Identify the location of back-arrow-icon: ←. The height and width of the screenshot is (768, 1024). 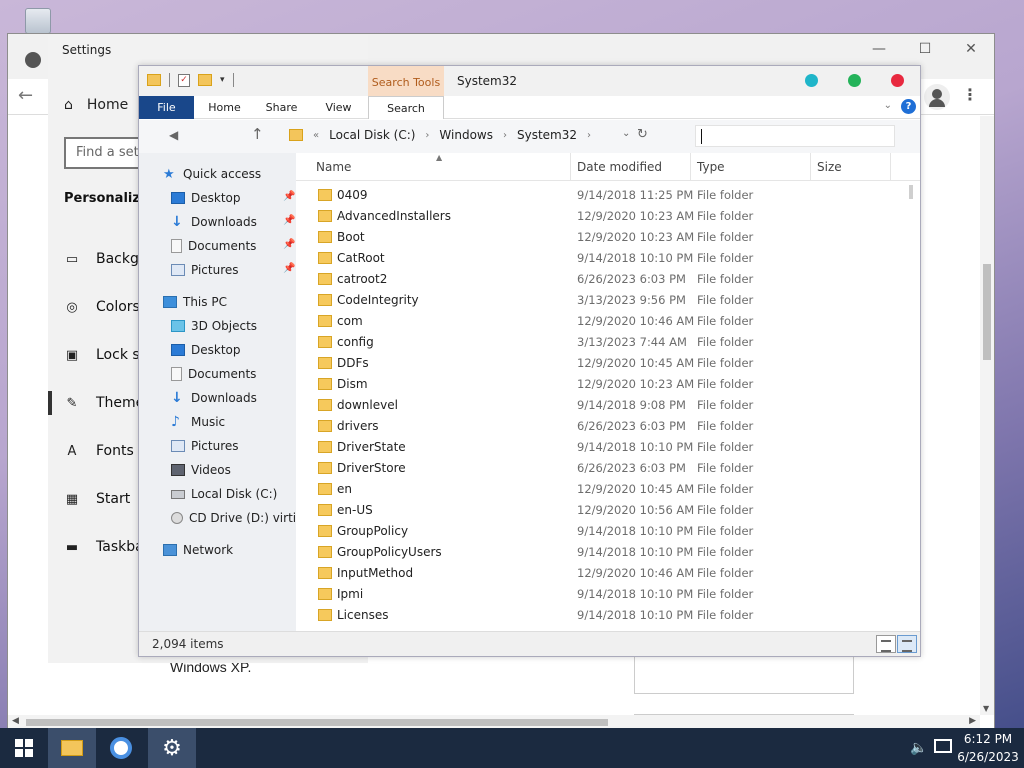
(25, 95).